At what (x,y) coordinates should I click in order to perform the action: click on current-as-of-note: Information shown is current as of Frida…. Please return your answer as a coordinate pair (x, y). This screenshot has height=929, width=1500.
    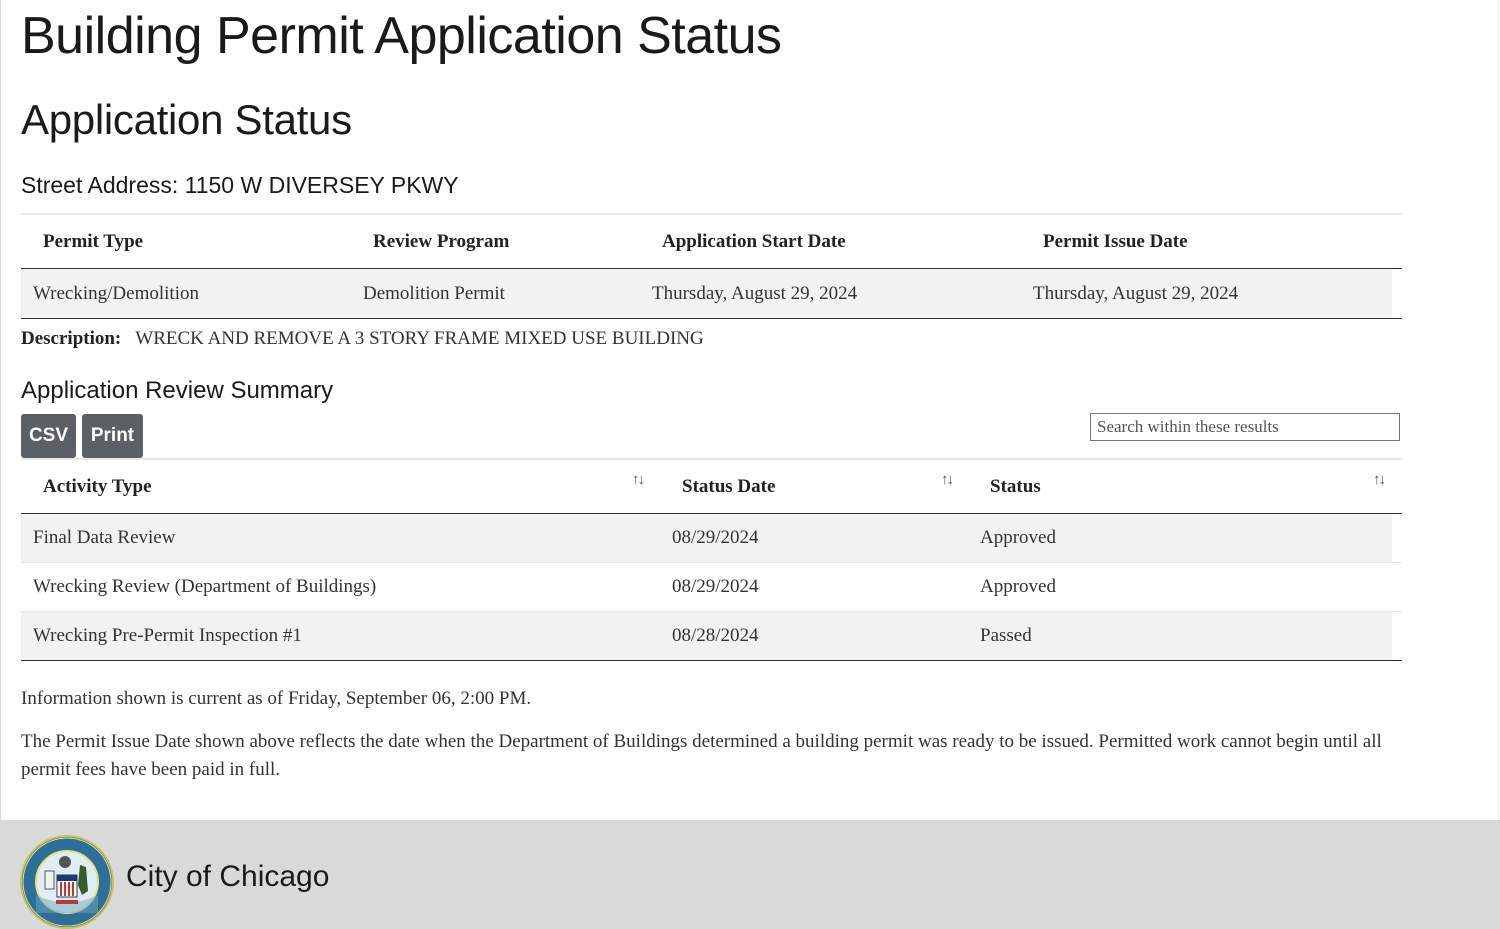
    Looking at the image, I should click on (276, 698).